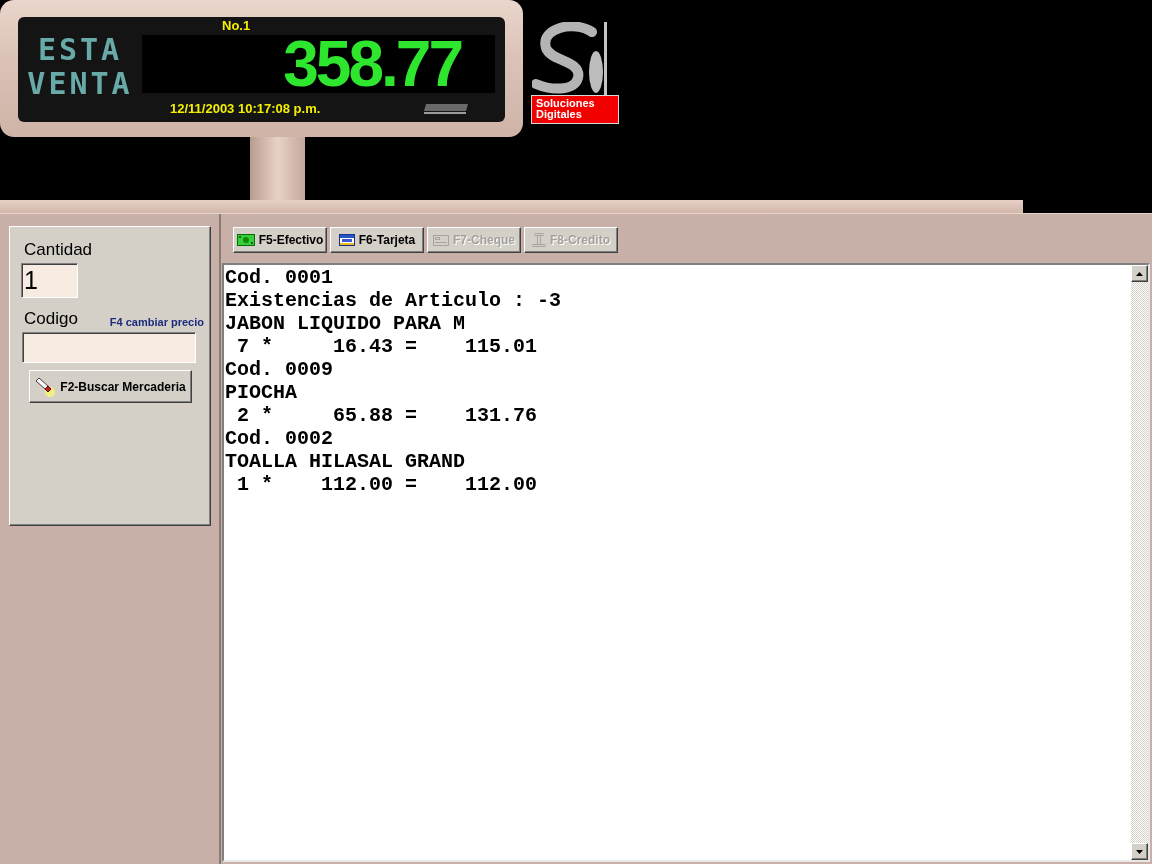 The height and width of the screenshot is (864, 1152). I want to click on quantity-field: 1, so click(49, 280).